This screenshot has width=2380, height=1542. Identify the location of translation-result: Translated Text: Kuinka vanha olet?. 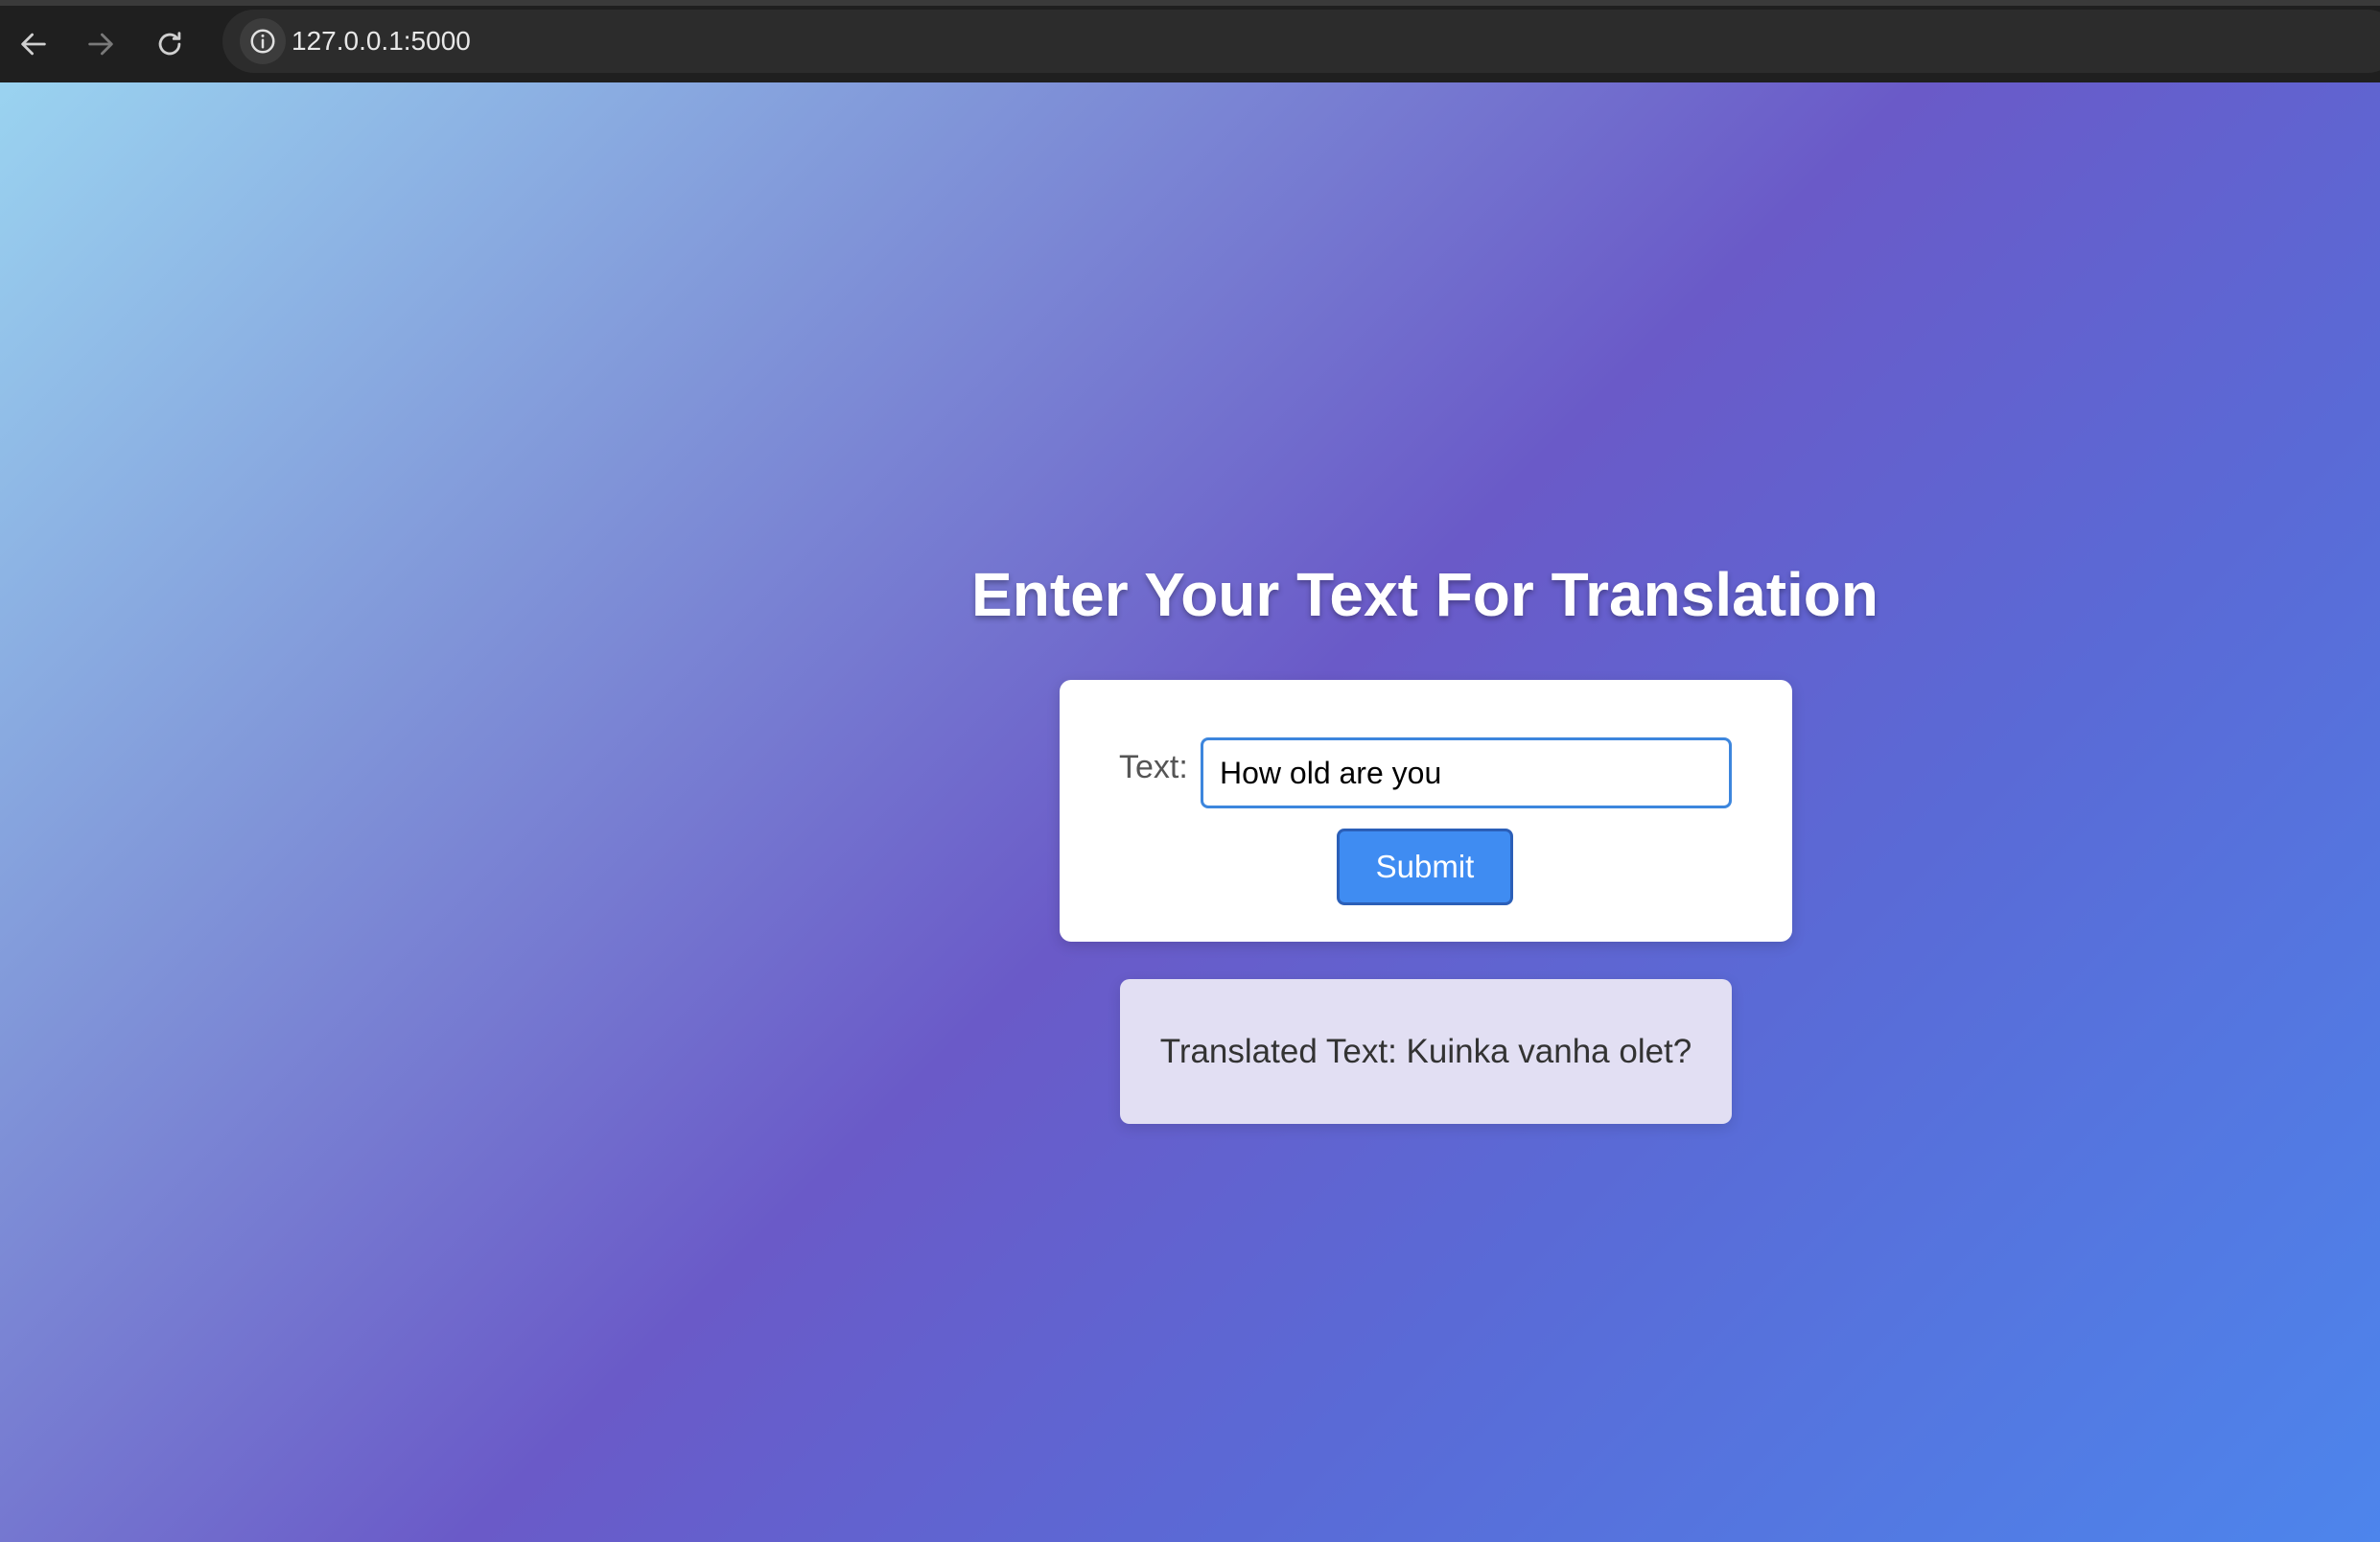
(1426, 1051).